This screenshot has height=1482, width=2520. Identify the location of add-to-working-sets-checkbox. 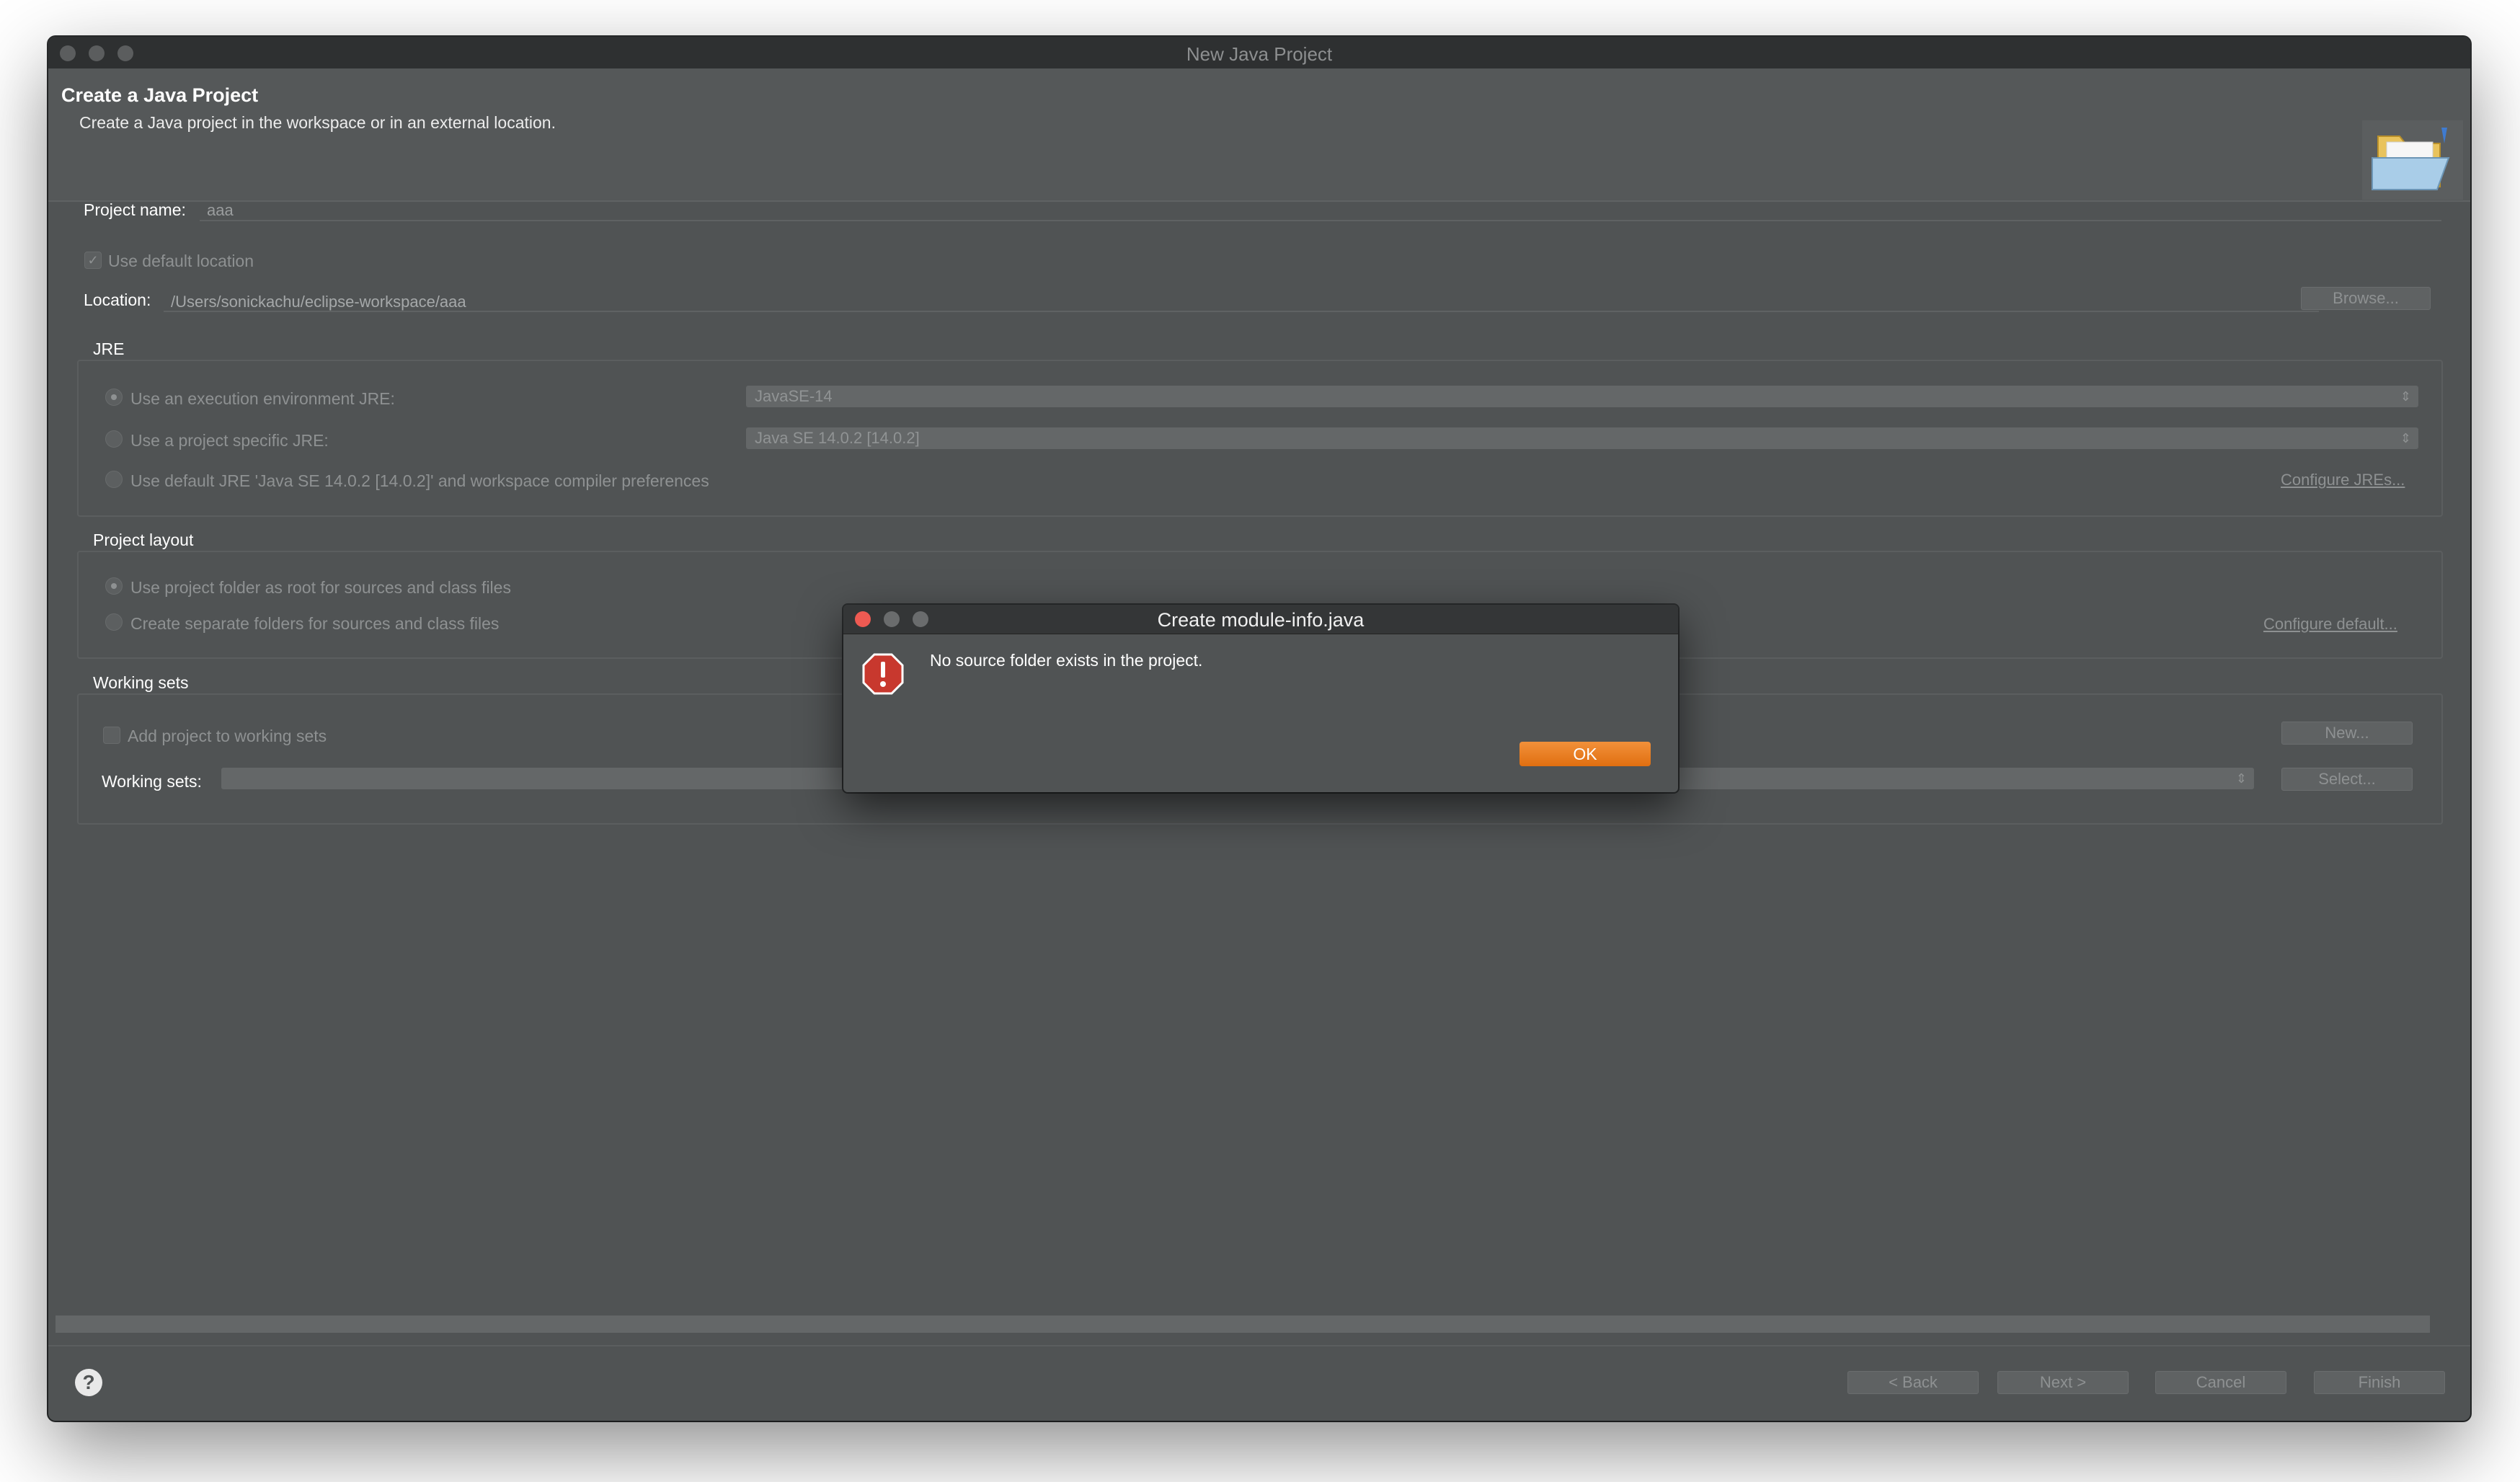
(111, 735).